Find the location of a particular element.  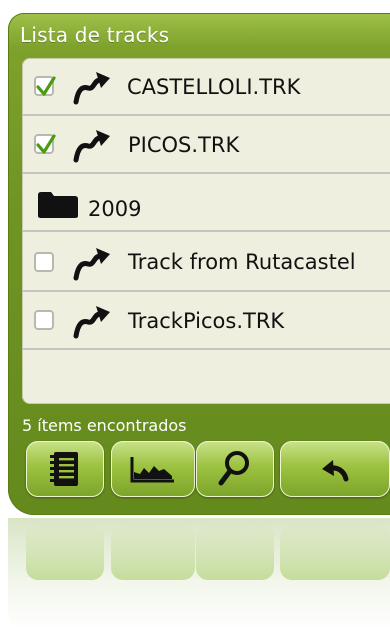

notebook-icon is located at coordinates (64, 469).